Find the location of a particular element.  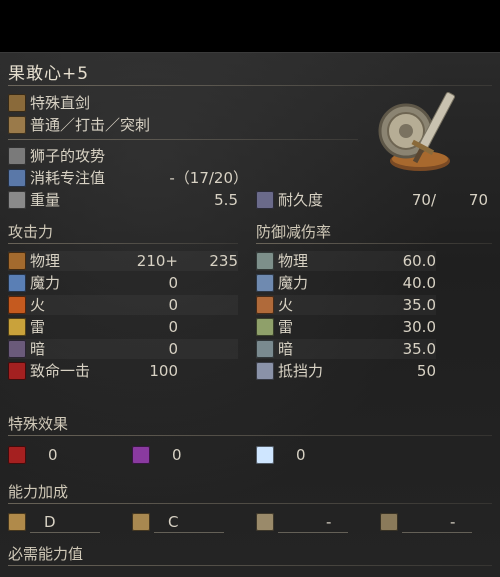

fp-icon is located at coordinates (17, 178).